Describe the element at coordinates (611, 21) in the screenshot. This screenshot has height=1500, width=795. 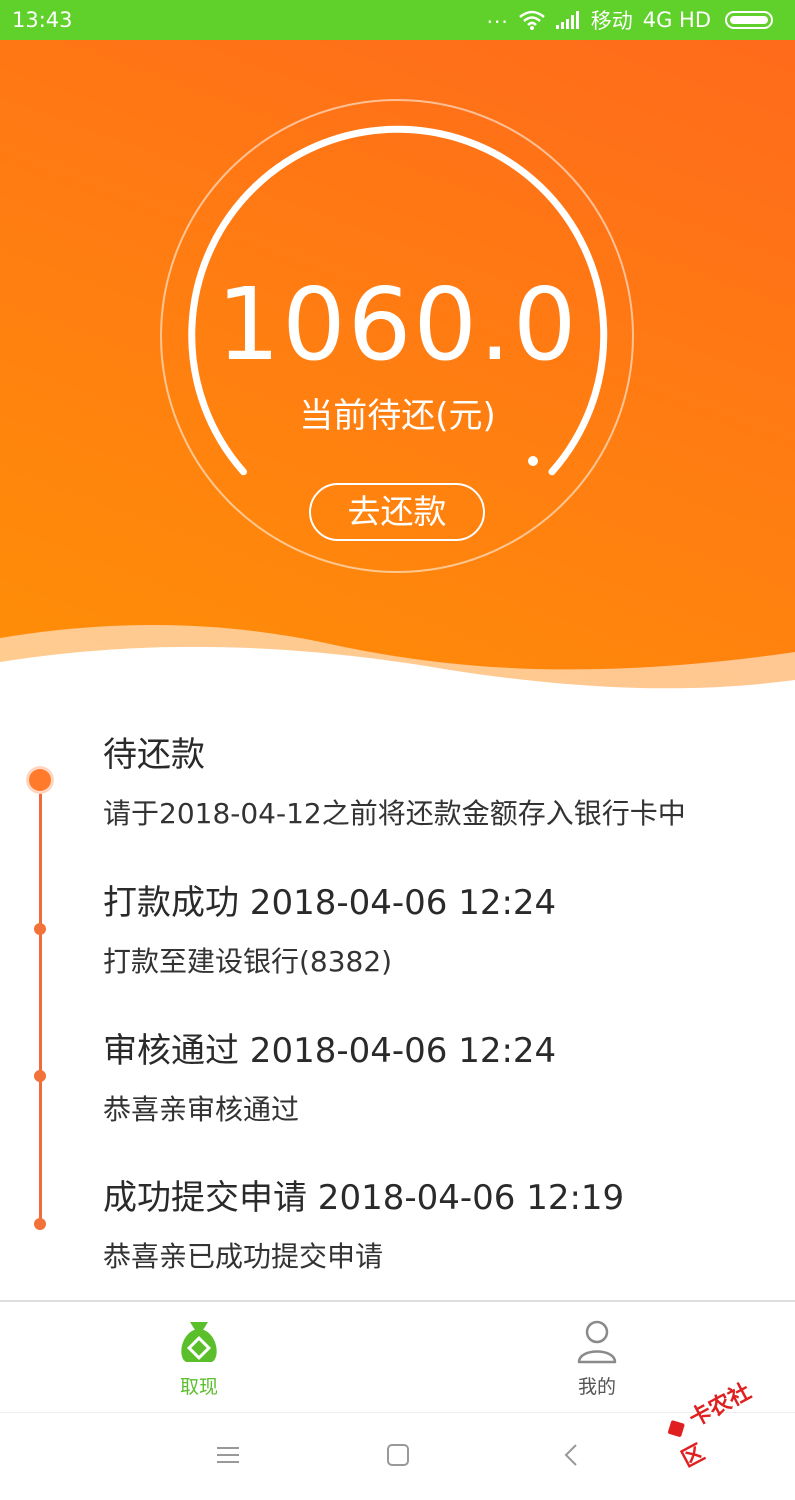
I see `carrier-name: 移动` at that location.